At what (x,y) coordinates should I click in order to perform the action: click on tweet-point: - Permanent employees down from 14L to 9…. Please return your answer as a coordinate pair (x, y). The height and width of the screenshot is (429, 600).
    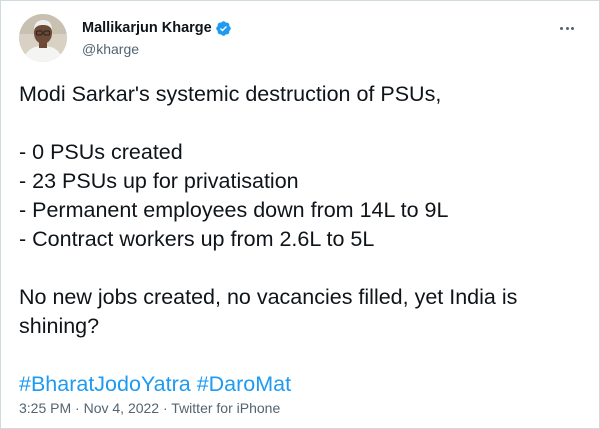
    Looking at the image, I should click on (234, 210).